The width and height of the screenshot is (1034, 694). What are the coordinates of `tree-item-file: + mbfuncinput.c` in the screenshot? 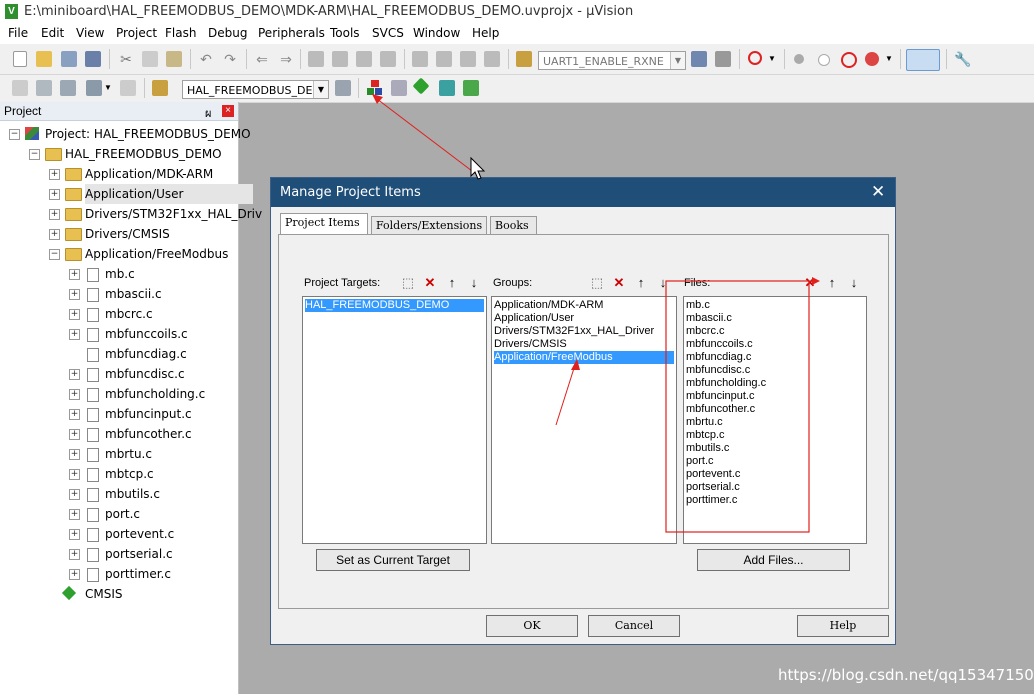 It's located at (119, 414).